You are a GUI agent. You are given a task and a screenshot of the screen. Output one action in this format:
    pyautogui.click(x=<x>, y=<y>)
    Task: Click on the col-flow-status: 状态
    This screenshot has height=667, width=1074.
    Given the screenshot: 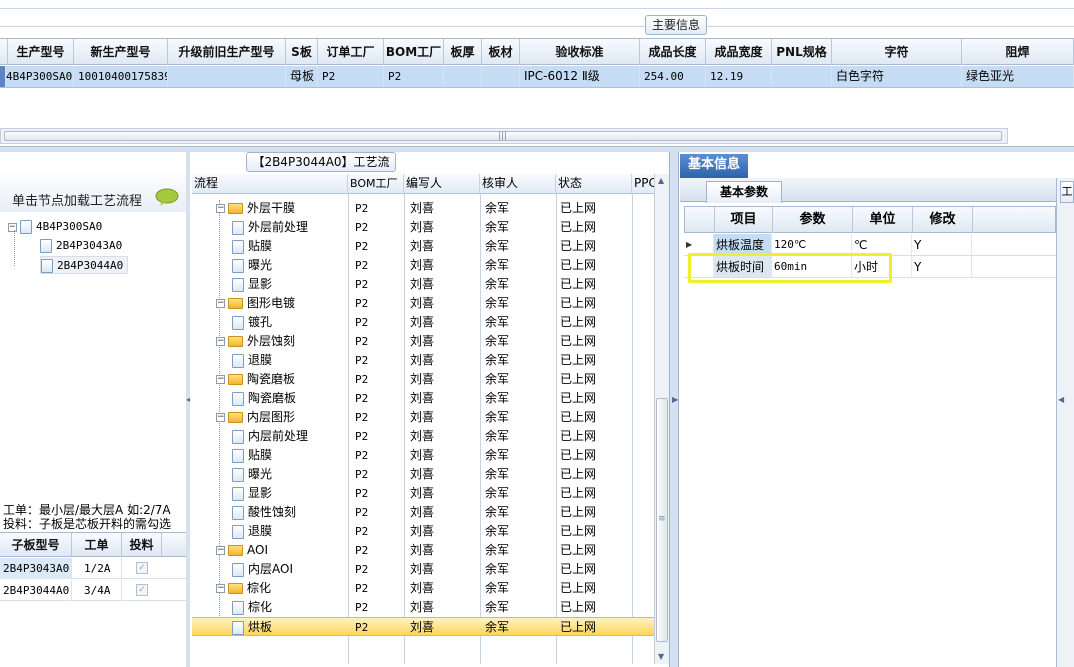 What is the action you would take?
    pyautogui.click(x=594, y=183)
    